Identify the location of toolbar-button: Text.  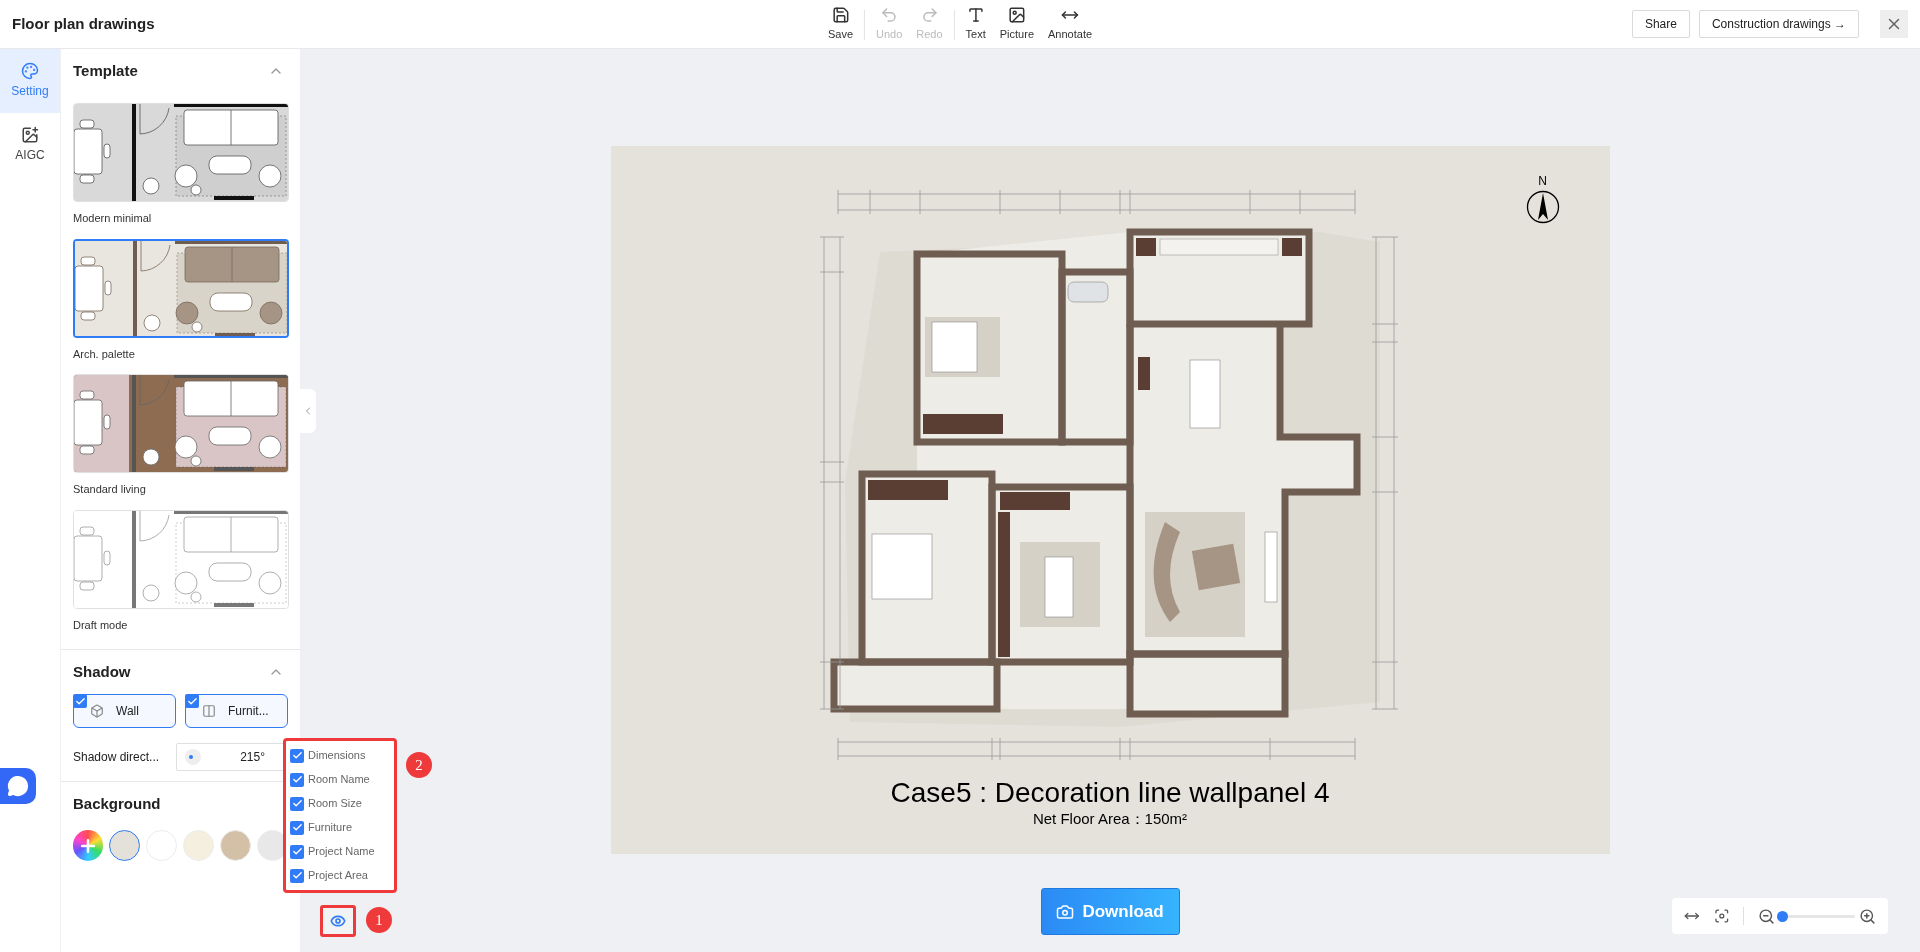
(975, 24).